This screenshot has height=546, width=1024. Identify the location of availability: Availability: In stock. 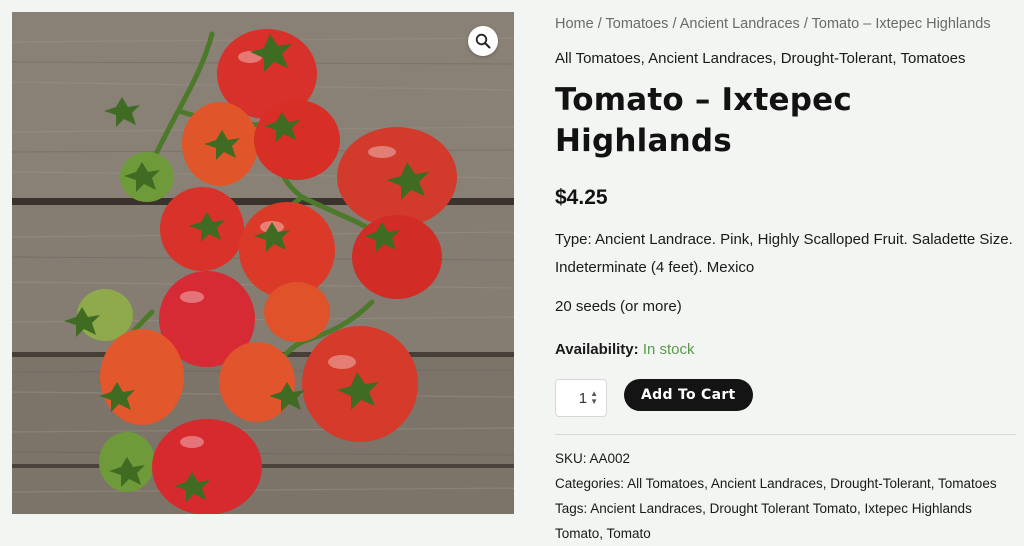
(625, 349).